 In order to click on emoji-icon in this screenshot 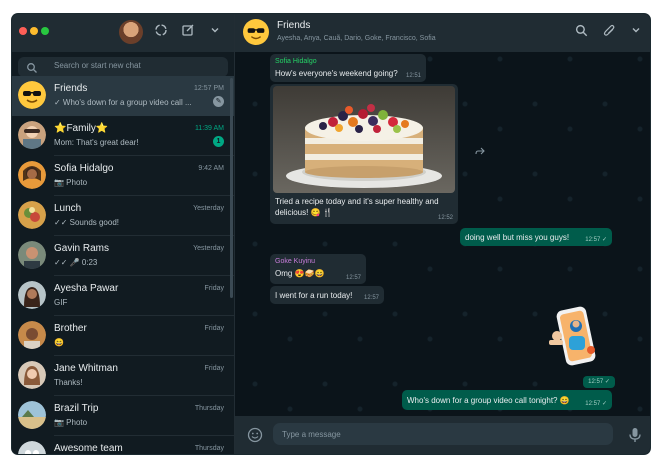, I will do `click(255, 435)`.